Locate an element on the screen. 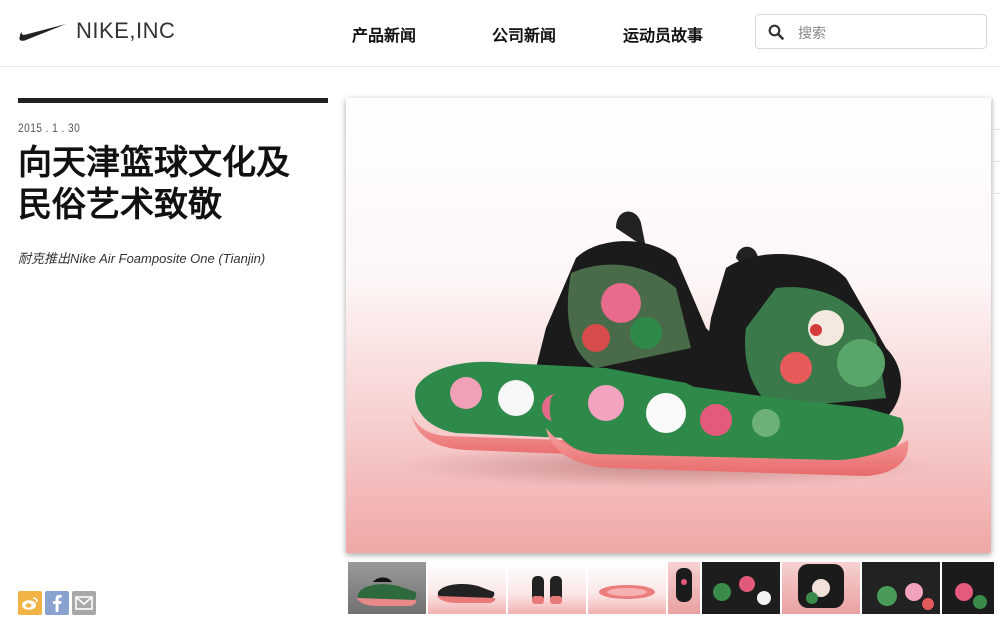 The image size is (1000, 621). gallery-thumbnails is located at coordinates (674, 591).